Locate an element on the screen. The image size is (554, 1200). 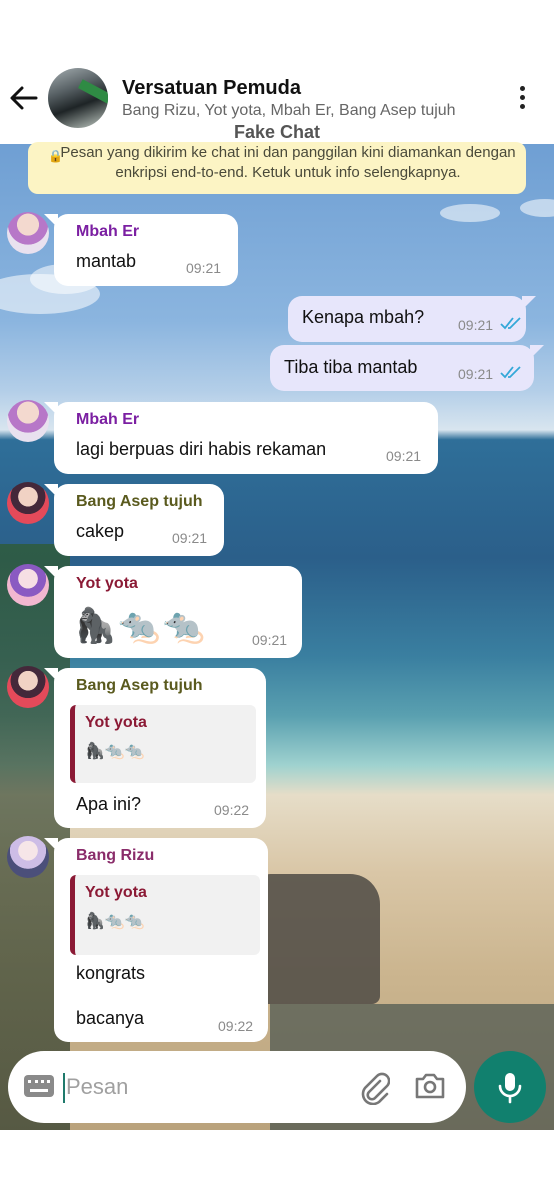
text-caret is located at coordinates (64, 1088).